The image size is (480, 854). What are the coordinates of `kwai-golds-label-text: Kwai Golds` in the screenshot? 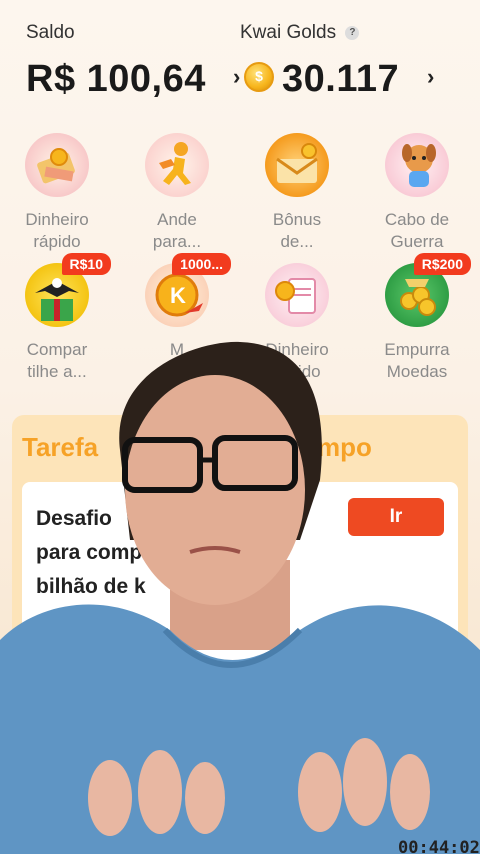 It's located at (288, 32).